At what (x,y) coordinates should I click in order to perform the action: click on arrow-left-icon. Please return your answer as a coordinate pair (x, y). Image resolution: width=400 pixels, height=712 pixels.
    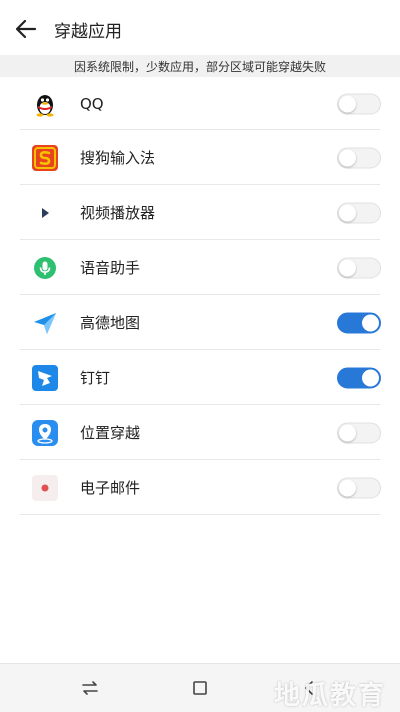
    Looking at the image, I should click on (26, 29).